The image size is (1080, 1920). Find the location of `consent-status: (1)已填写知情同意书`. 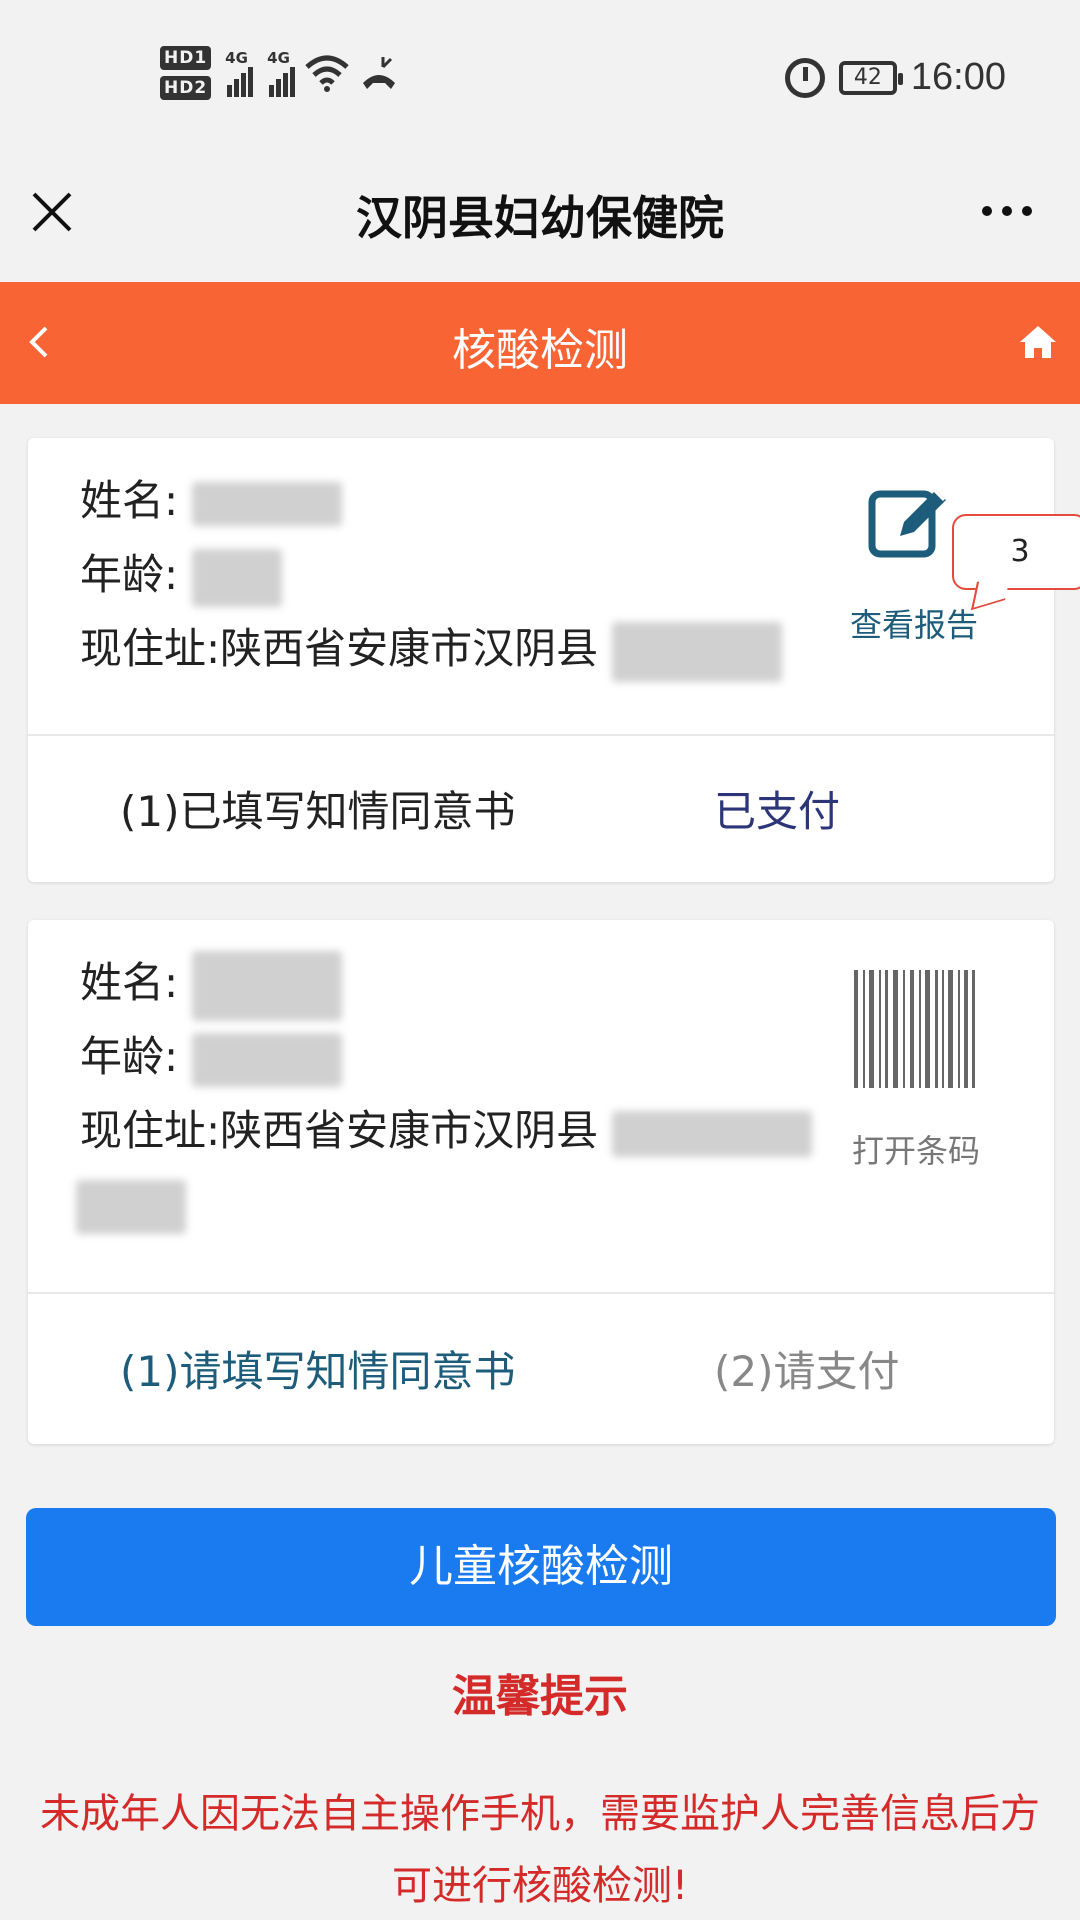

consent-status: (1)已填写知情同意书 is located at coordinates (318, 808).